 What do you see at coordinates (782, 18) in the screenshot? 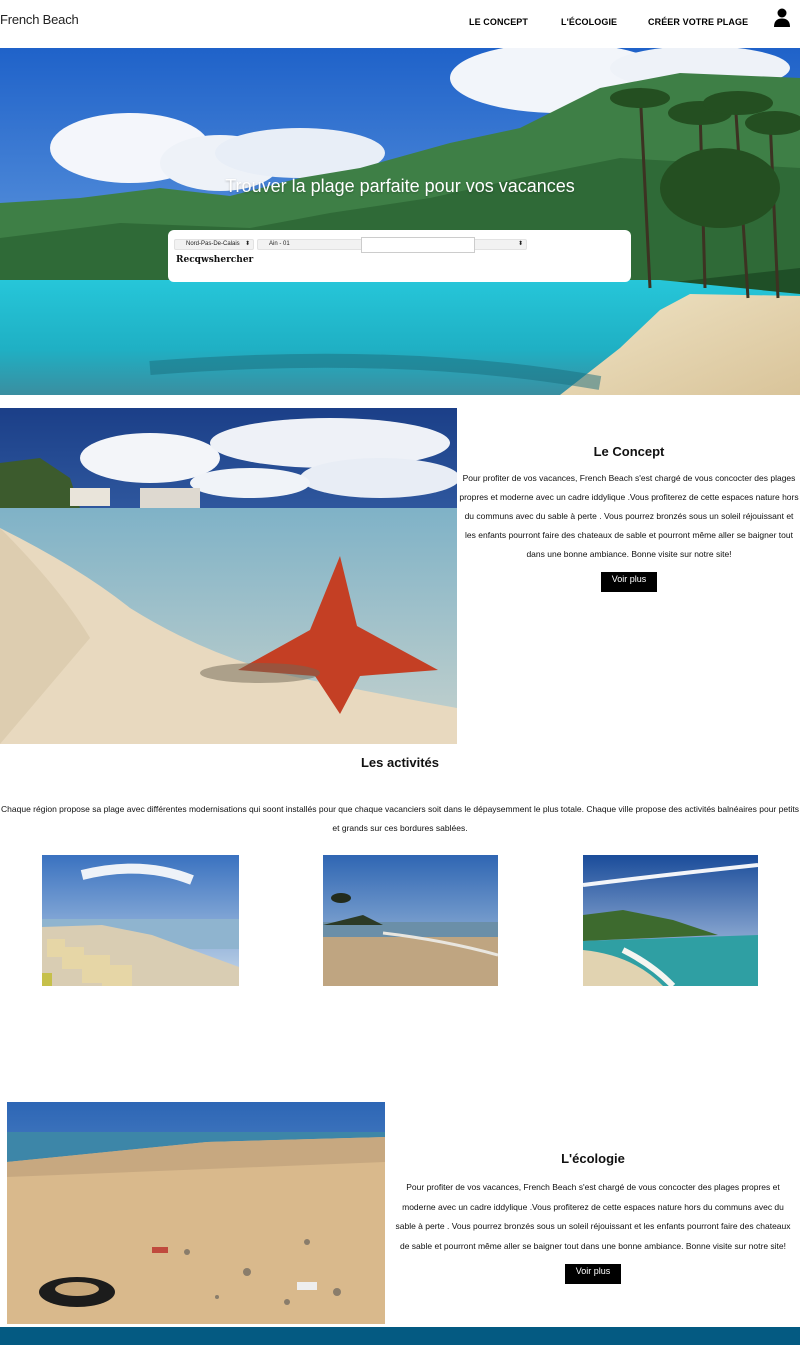
I see `user-icon` at bounding box center [782, 18].